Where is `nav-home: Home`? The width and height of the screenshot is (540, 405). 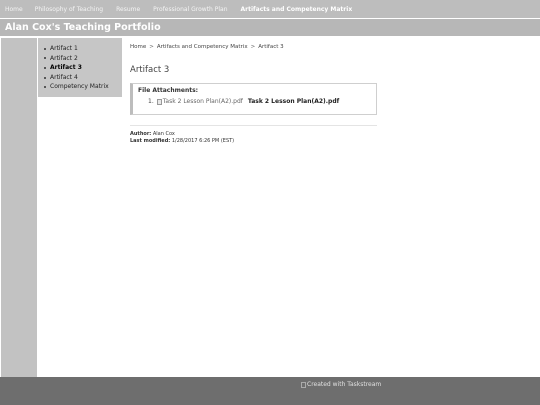 nav-home: Home is located at coordinates (14, 9).